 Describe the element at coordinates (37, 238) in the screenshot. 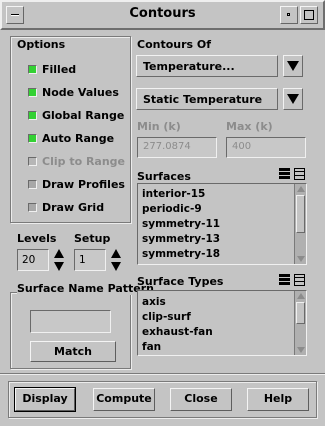

I see `levels-label: Levels` at that location.